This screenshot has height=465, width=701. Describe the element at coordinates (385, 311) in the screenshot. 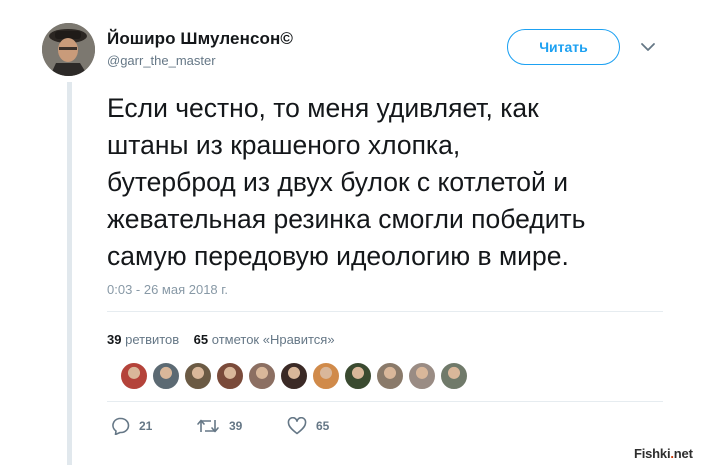

I see `divider-top` at that location.